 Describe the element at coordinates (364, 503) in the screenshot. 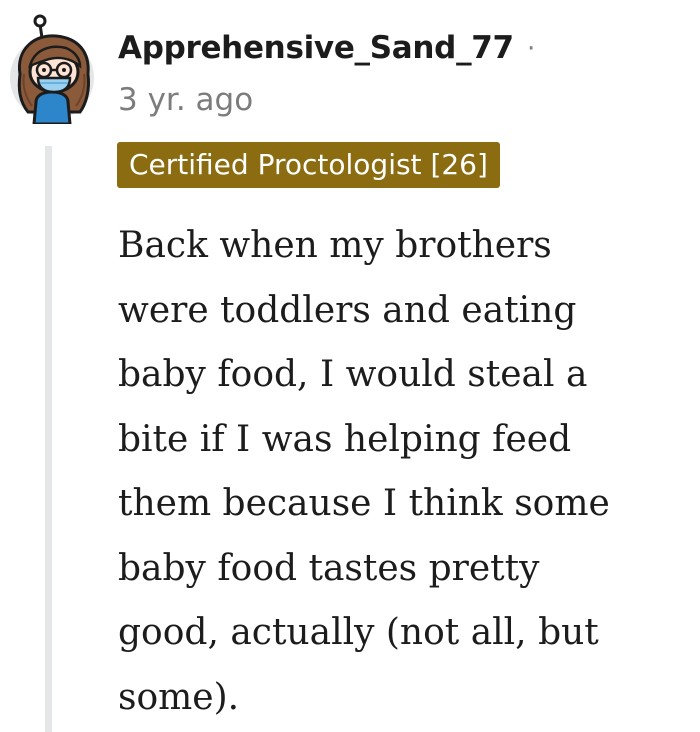

I see `comment-text-line: them because I think some` at that location.